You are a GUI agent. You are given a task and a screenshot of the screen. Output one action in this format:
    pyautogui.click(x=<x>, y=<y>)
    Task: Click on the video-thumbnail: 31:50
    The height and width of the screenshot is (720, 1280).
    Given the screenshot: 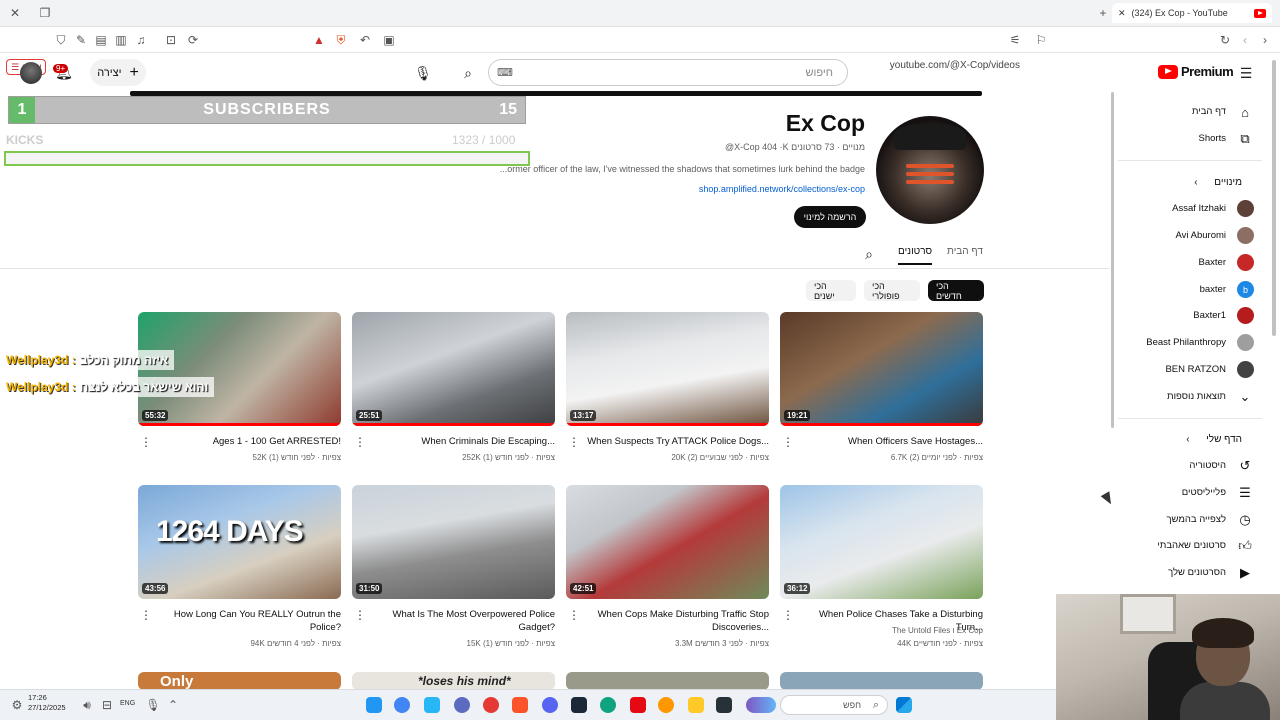 What is the action you would take?
    pyautogui.click(x=453, y=542)
    